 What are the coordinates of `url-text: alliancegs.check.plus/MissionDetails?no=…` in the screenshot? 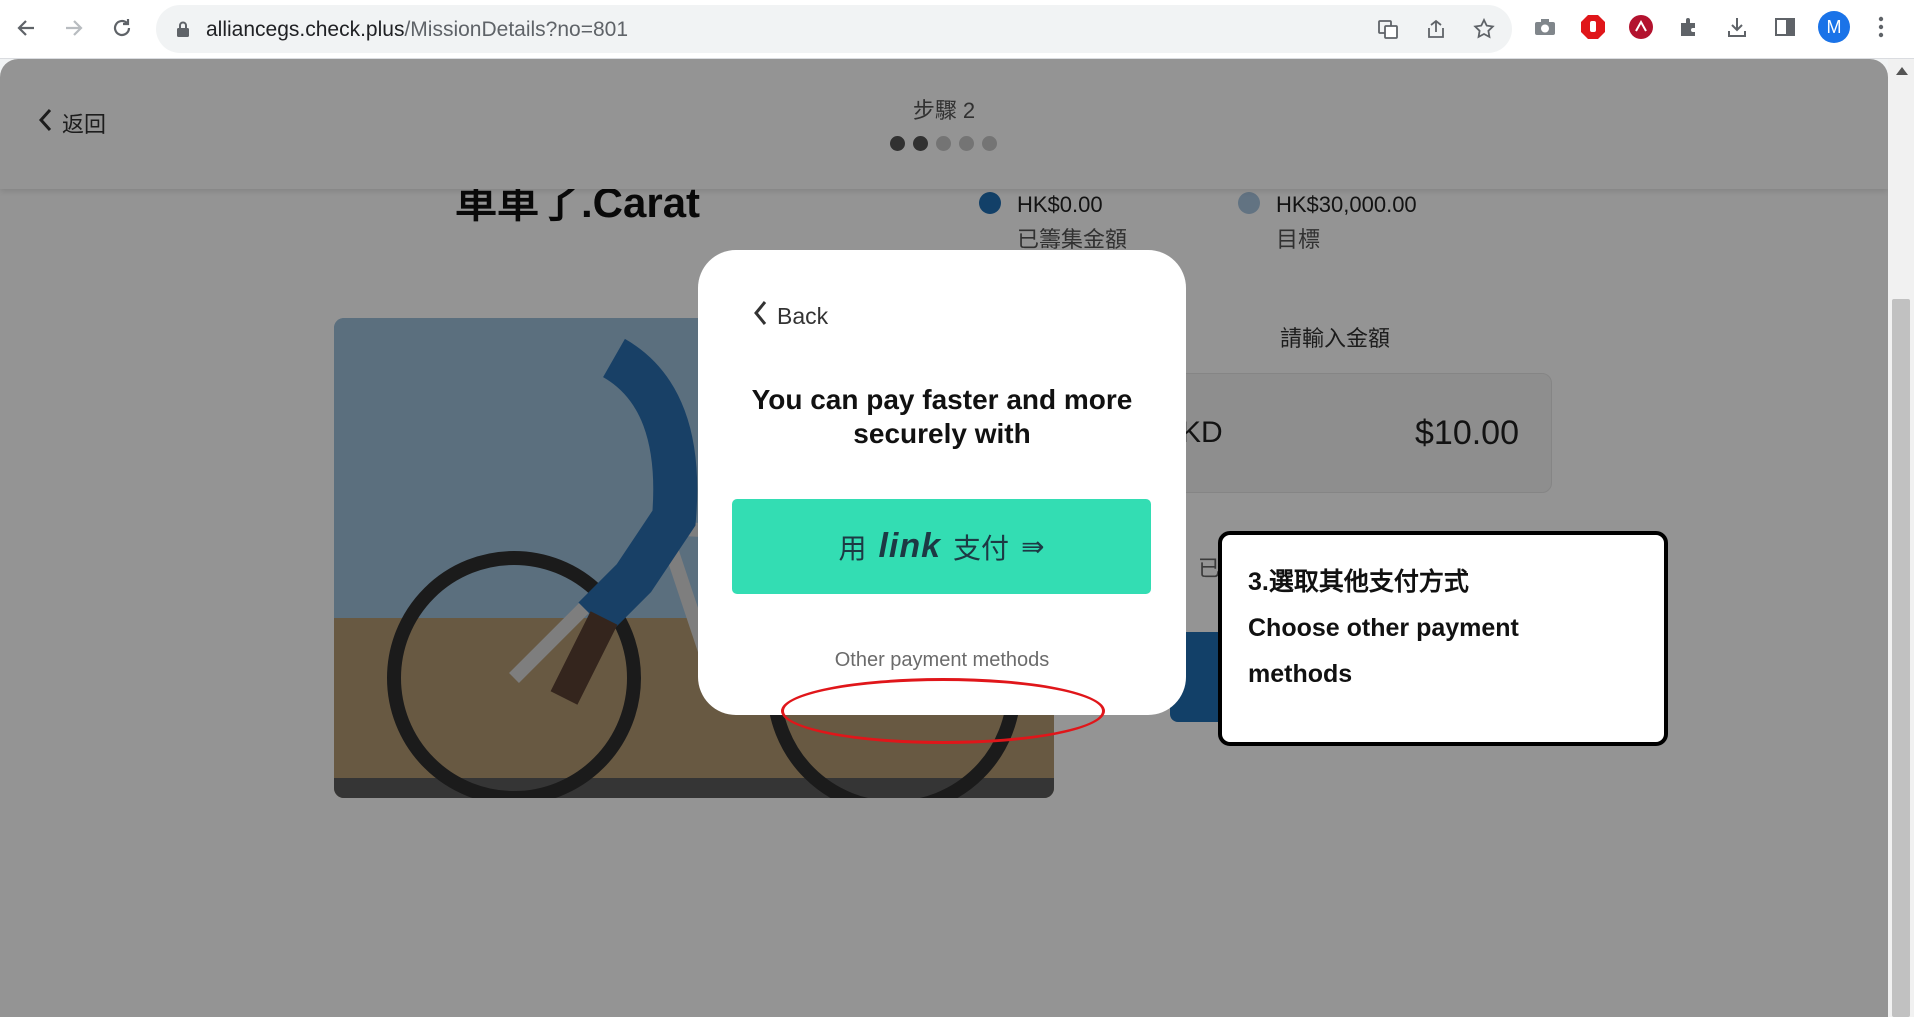 It's located at (417, 29).